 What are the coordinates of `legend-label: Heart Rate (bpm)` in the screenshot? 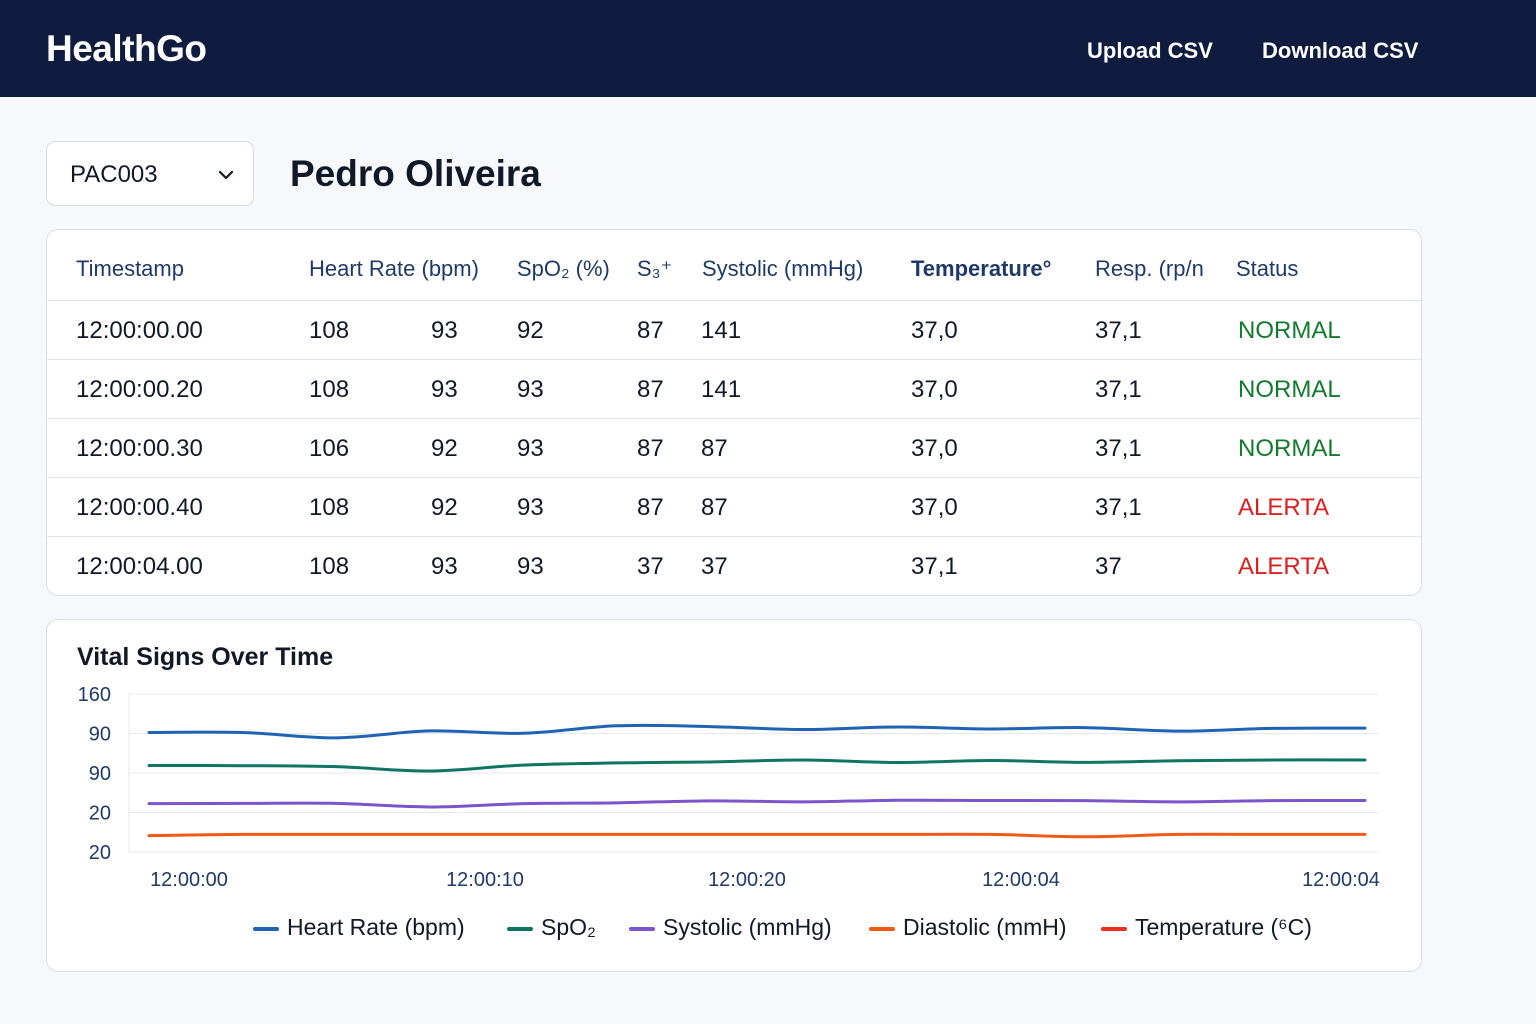 It's located at (376, 927).